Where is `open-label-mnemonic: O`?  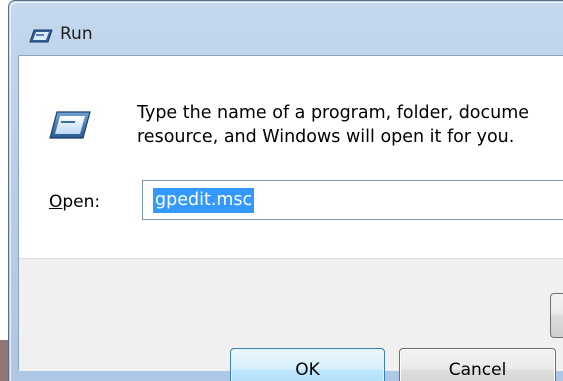
open-label-mnemonic: O is located at coordinates (56, 202).